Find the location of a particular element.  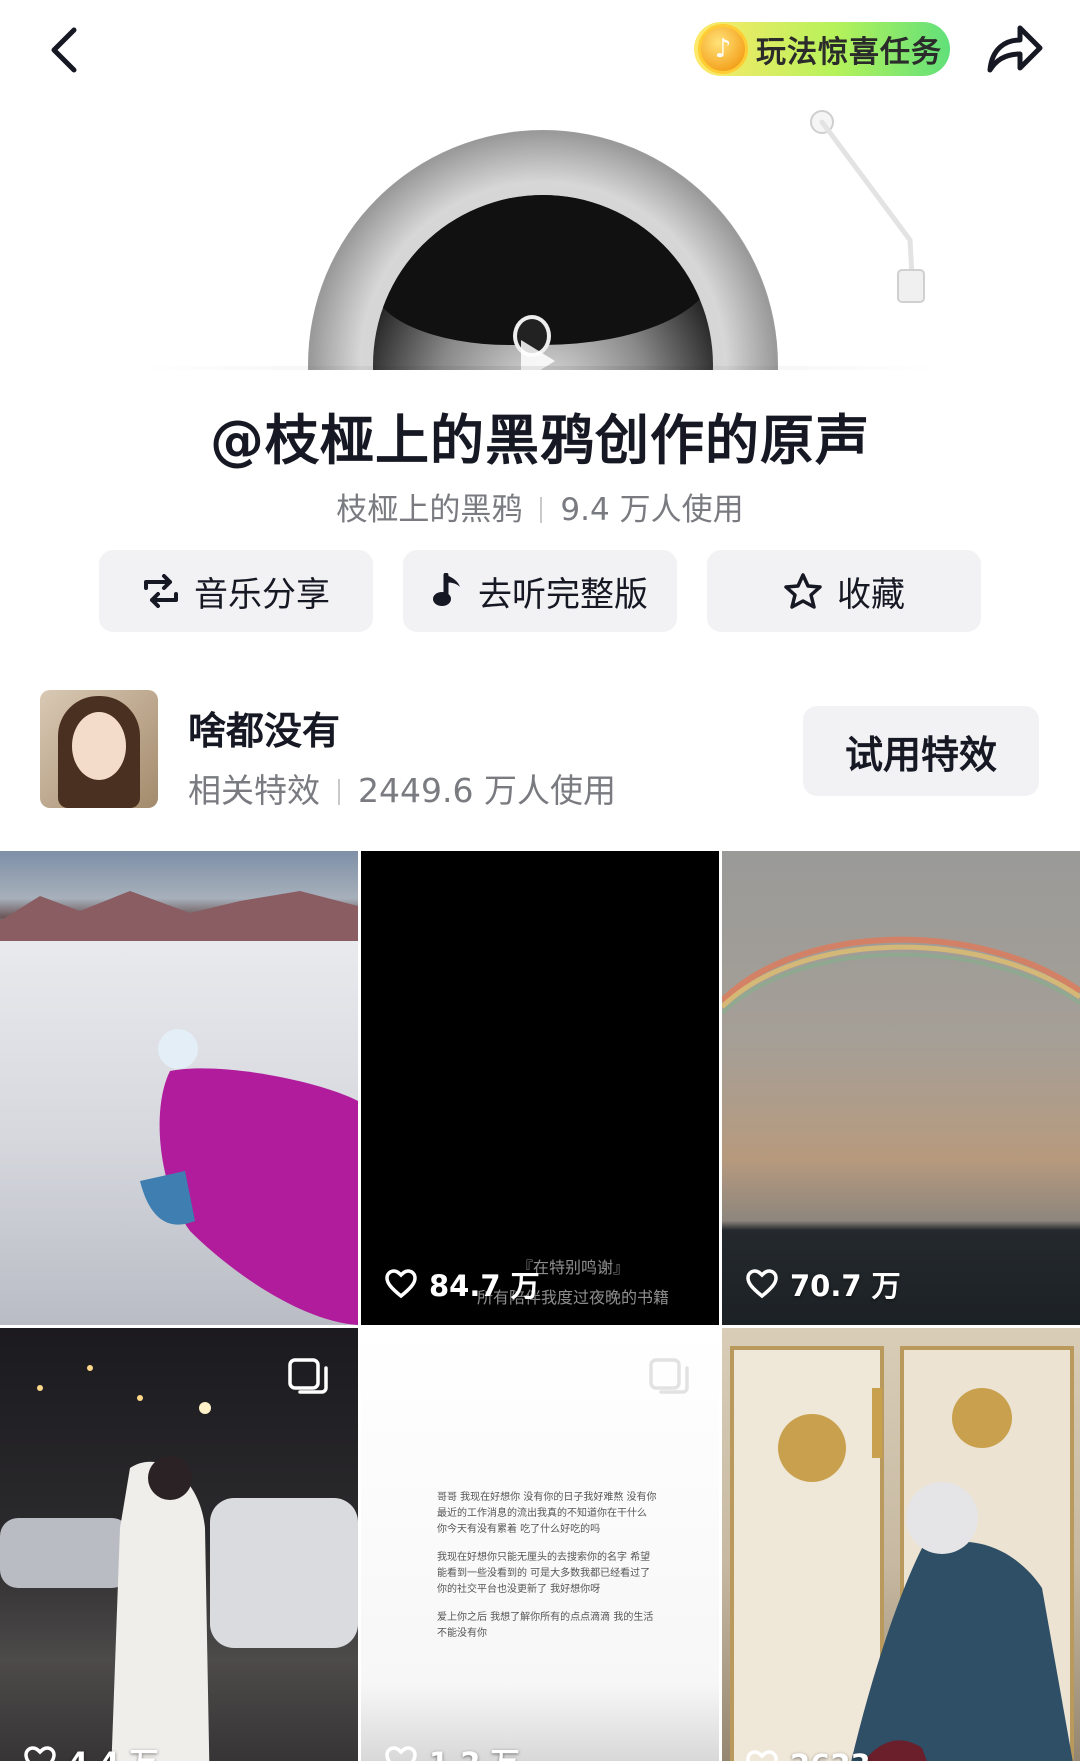

effect-meta: 相关特效 2449.6 万人使用 is located at coordinates (402, 788).